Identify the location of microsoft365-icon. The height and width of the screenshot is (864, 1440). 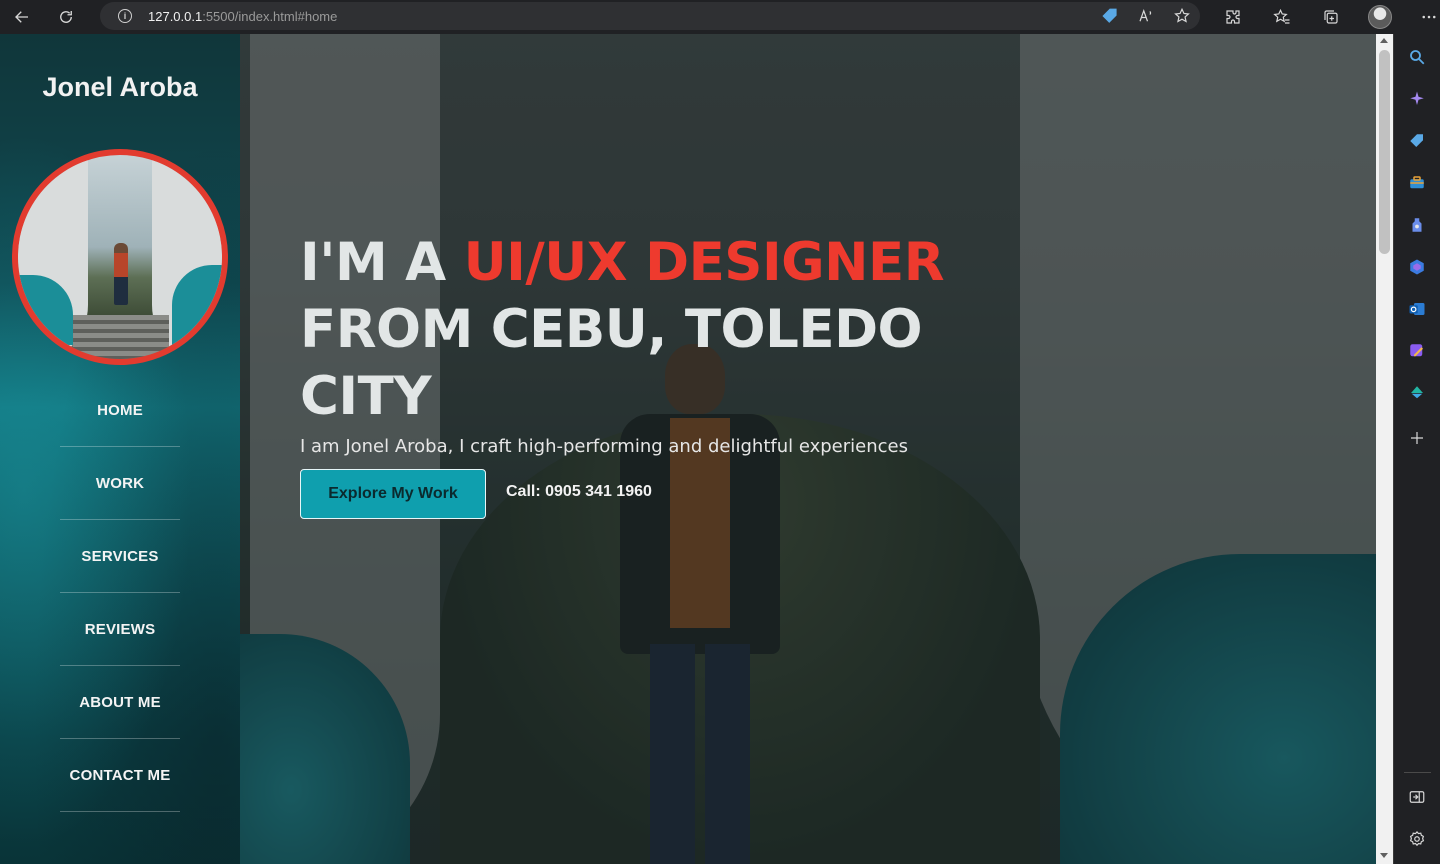
(1417, 267).